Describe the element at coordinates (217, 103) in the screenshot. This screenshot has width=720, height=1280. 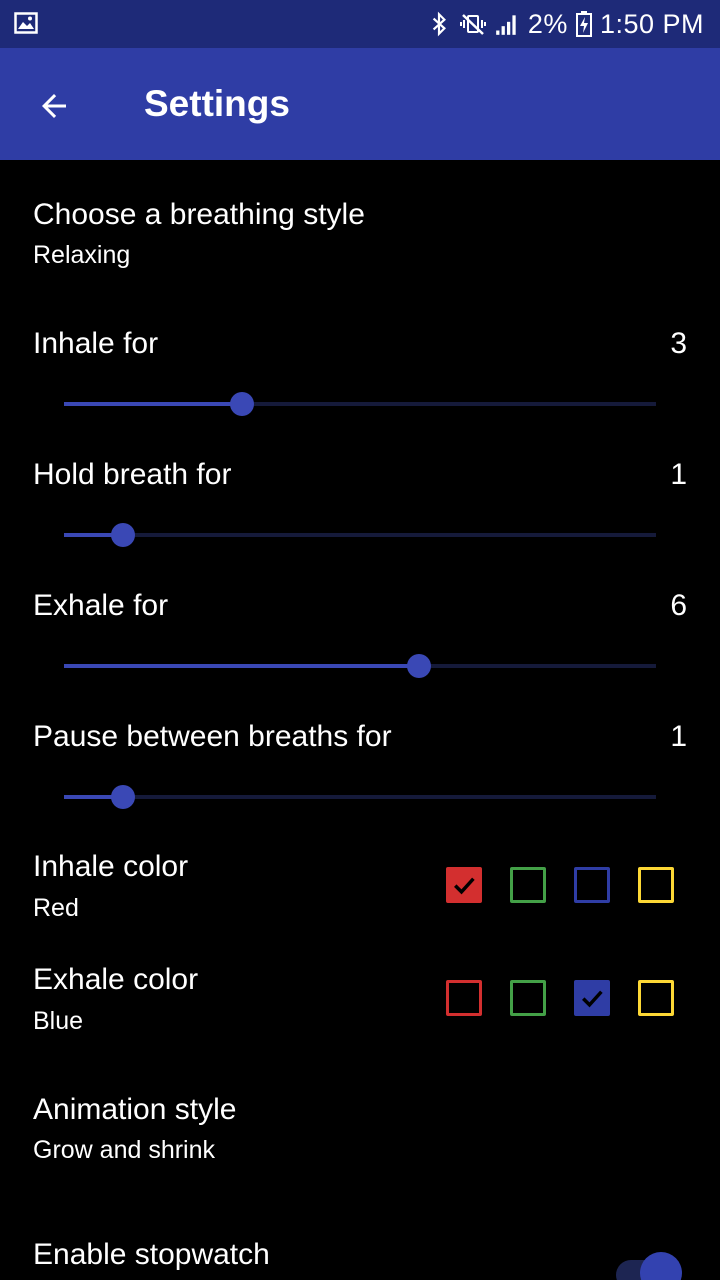
I see `page-title: Settings` at that location.